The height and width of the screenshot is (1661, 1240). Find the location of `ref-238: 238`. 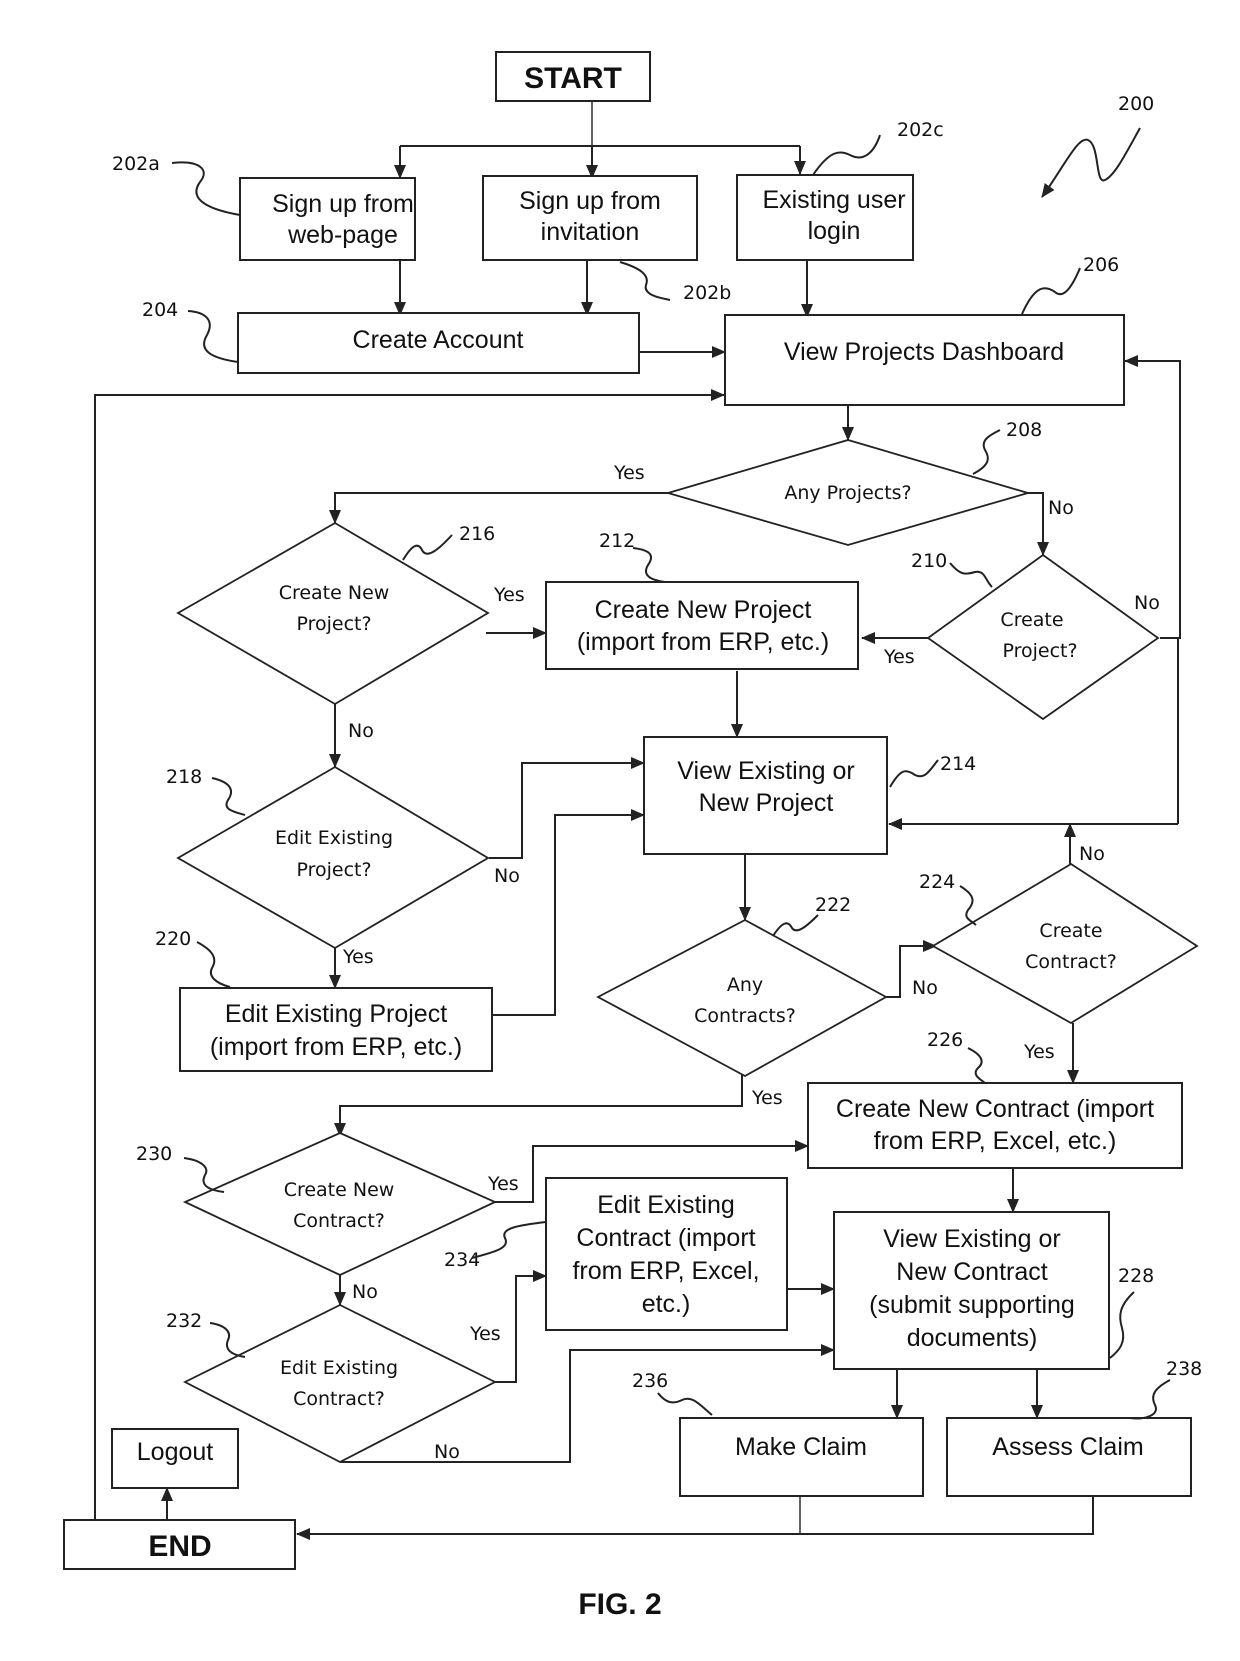

ref-238: 238 is located at coordinates (1184, 1369).